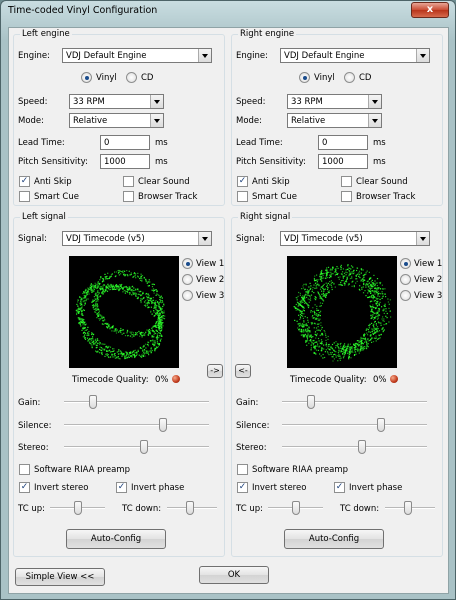 The image size is (456, 600). I want to click on engine-select-value: VDJ Default Engine, so click(106, 56).